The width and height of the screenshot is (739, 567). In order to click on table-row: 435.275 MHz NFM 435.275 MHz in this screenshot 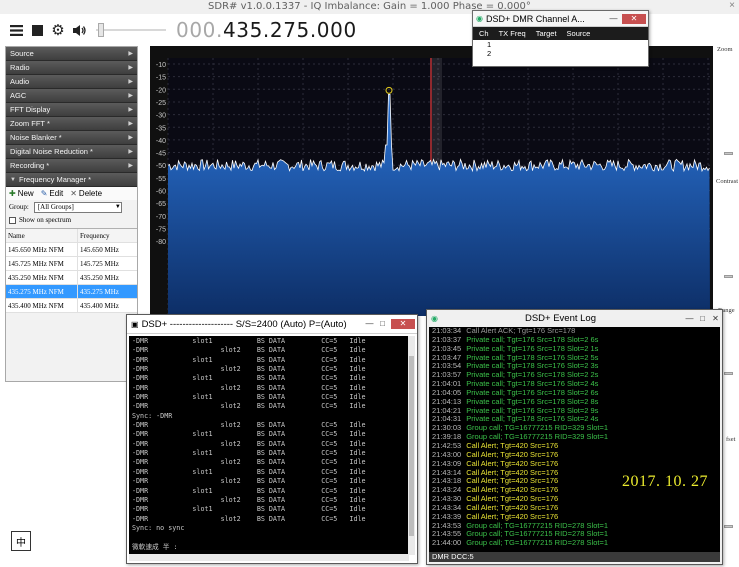, I will do `click(71, 292)`.